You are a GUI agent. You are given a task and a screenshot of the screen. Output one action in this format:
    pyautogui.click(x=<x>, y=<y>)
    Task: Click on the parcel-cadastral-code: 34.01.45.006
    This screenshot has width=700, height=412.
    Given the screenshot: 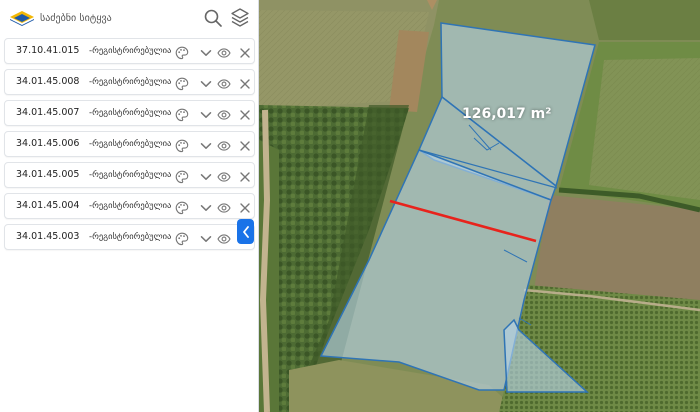 What is the action you would take?
    pyautogui.click(x=48, y=143)
    